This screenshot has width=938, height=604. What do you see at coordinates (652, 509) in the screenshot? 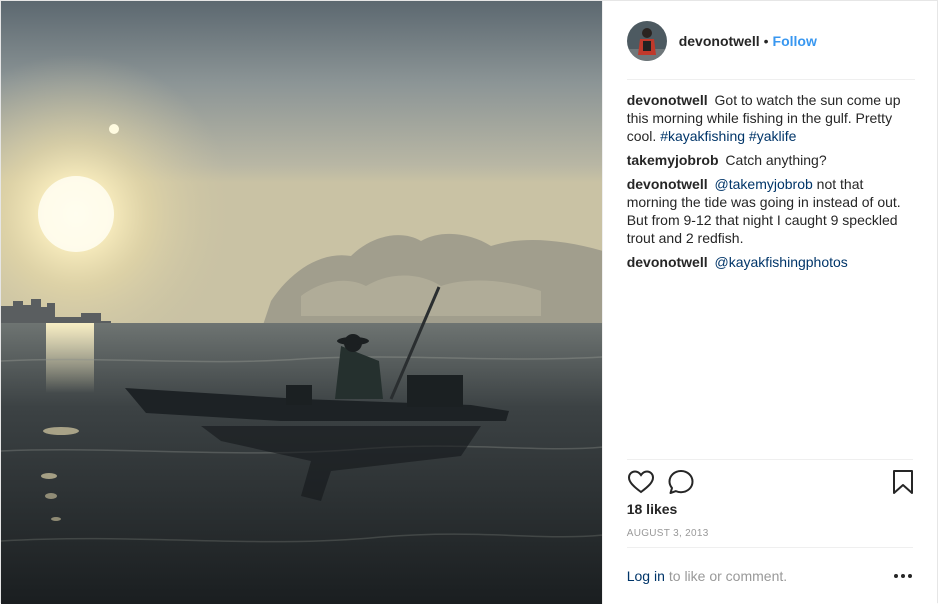
I see `likes-count: 18 likes` at bounding box center [652, 509].